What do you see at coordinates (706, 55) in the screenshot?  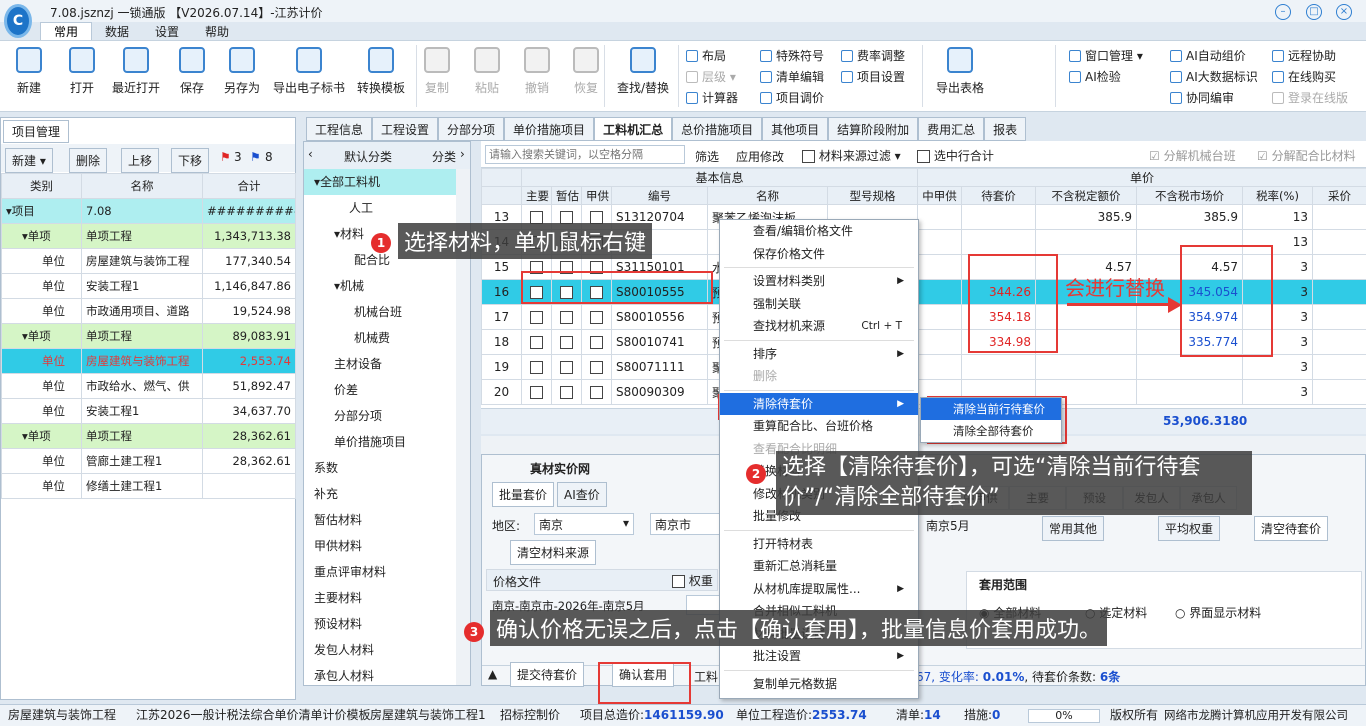 I see `layout-button: 布局` at bounding box center [706, 55].